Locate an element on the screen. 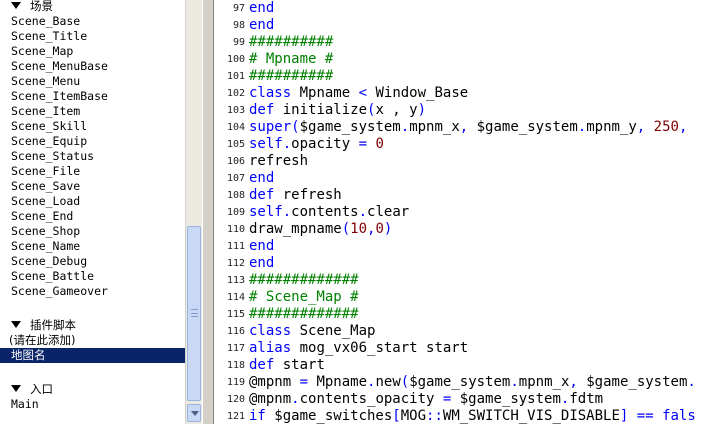 Image resolution: width=725 pixels, height=424 pixels. line-number: 105 is located at coordinates (235, 144).